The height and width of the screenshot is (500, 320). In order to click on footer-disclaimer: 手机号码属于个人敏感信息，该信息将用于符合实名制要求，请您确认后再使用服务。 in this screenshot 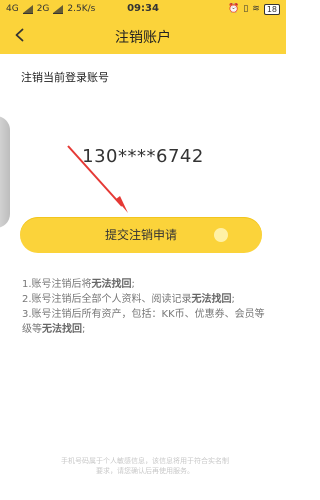, I will do `click(145, 466)`.